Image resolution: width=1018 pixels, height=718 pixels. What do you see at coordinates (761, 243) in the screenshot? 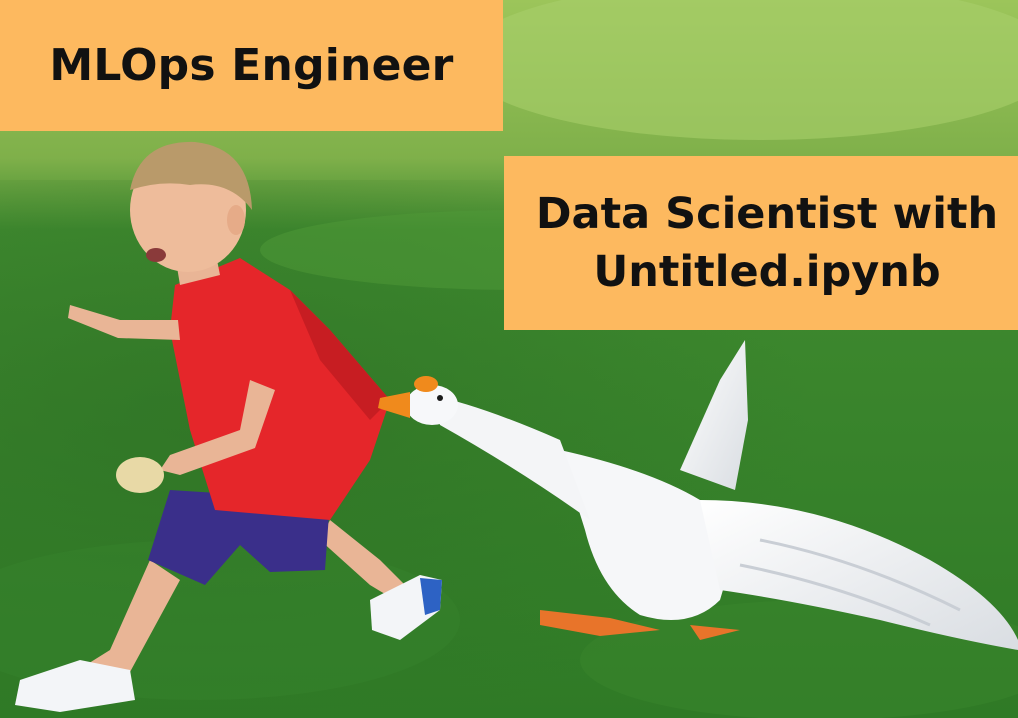
I see `right-caption: Data Scientist with Untitled.ipynb` at bounding box center [761, 243].